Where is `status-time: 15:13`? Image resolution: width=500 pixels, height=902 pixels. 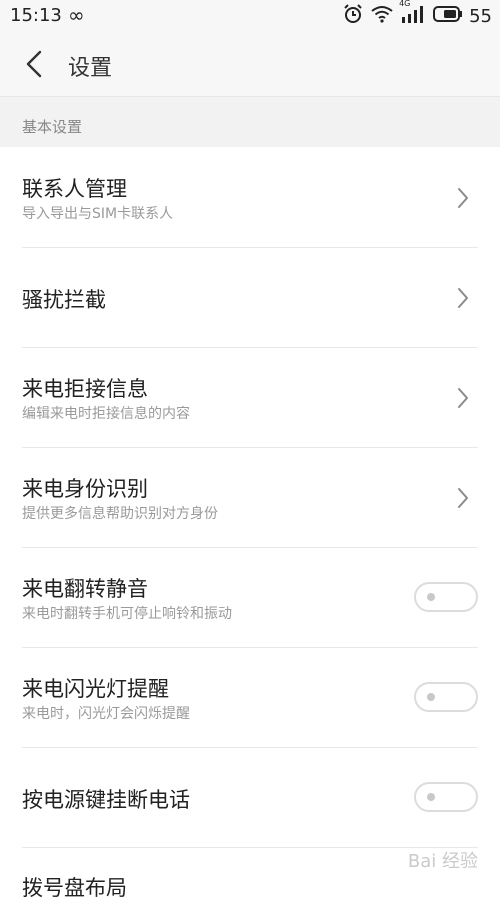 status-time: 15:13 is located at coordinates (36, 15).